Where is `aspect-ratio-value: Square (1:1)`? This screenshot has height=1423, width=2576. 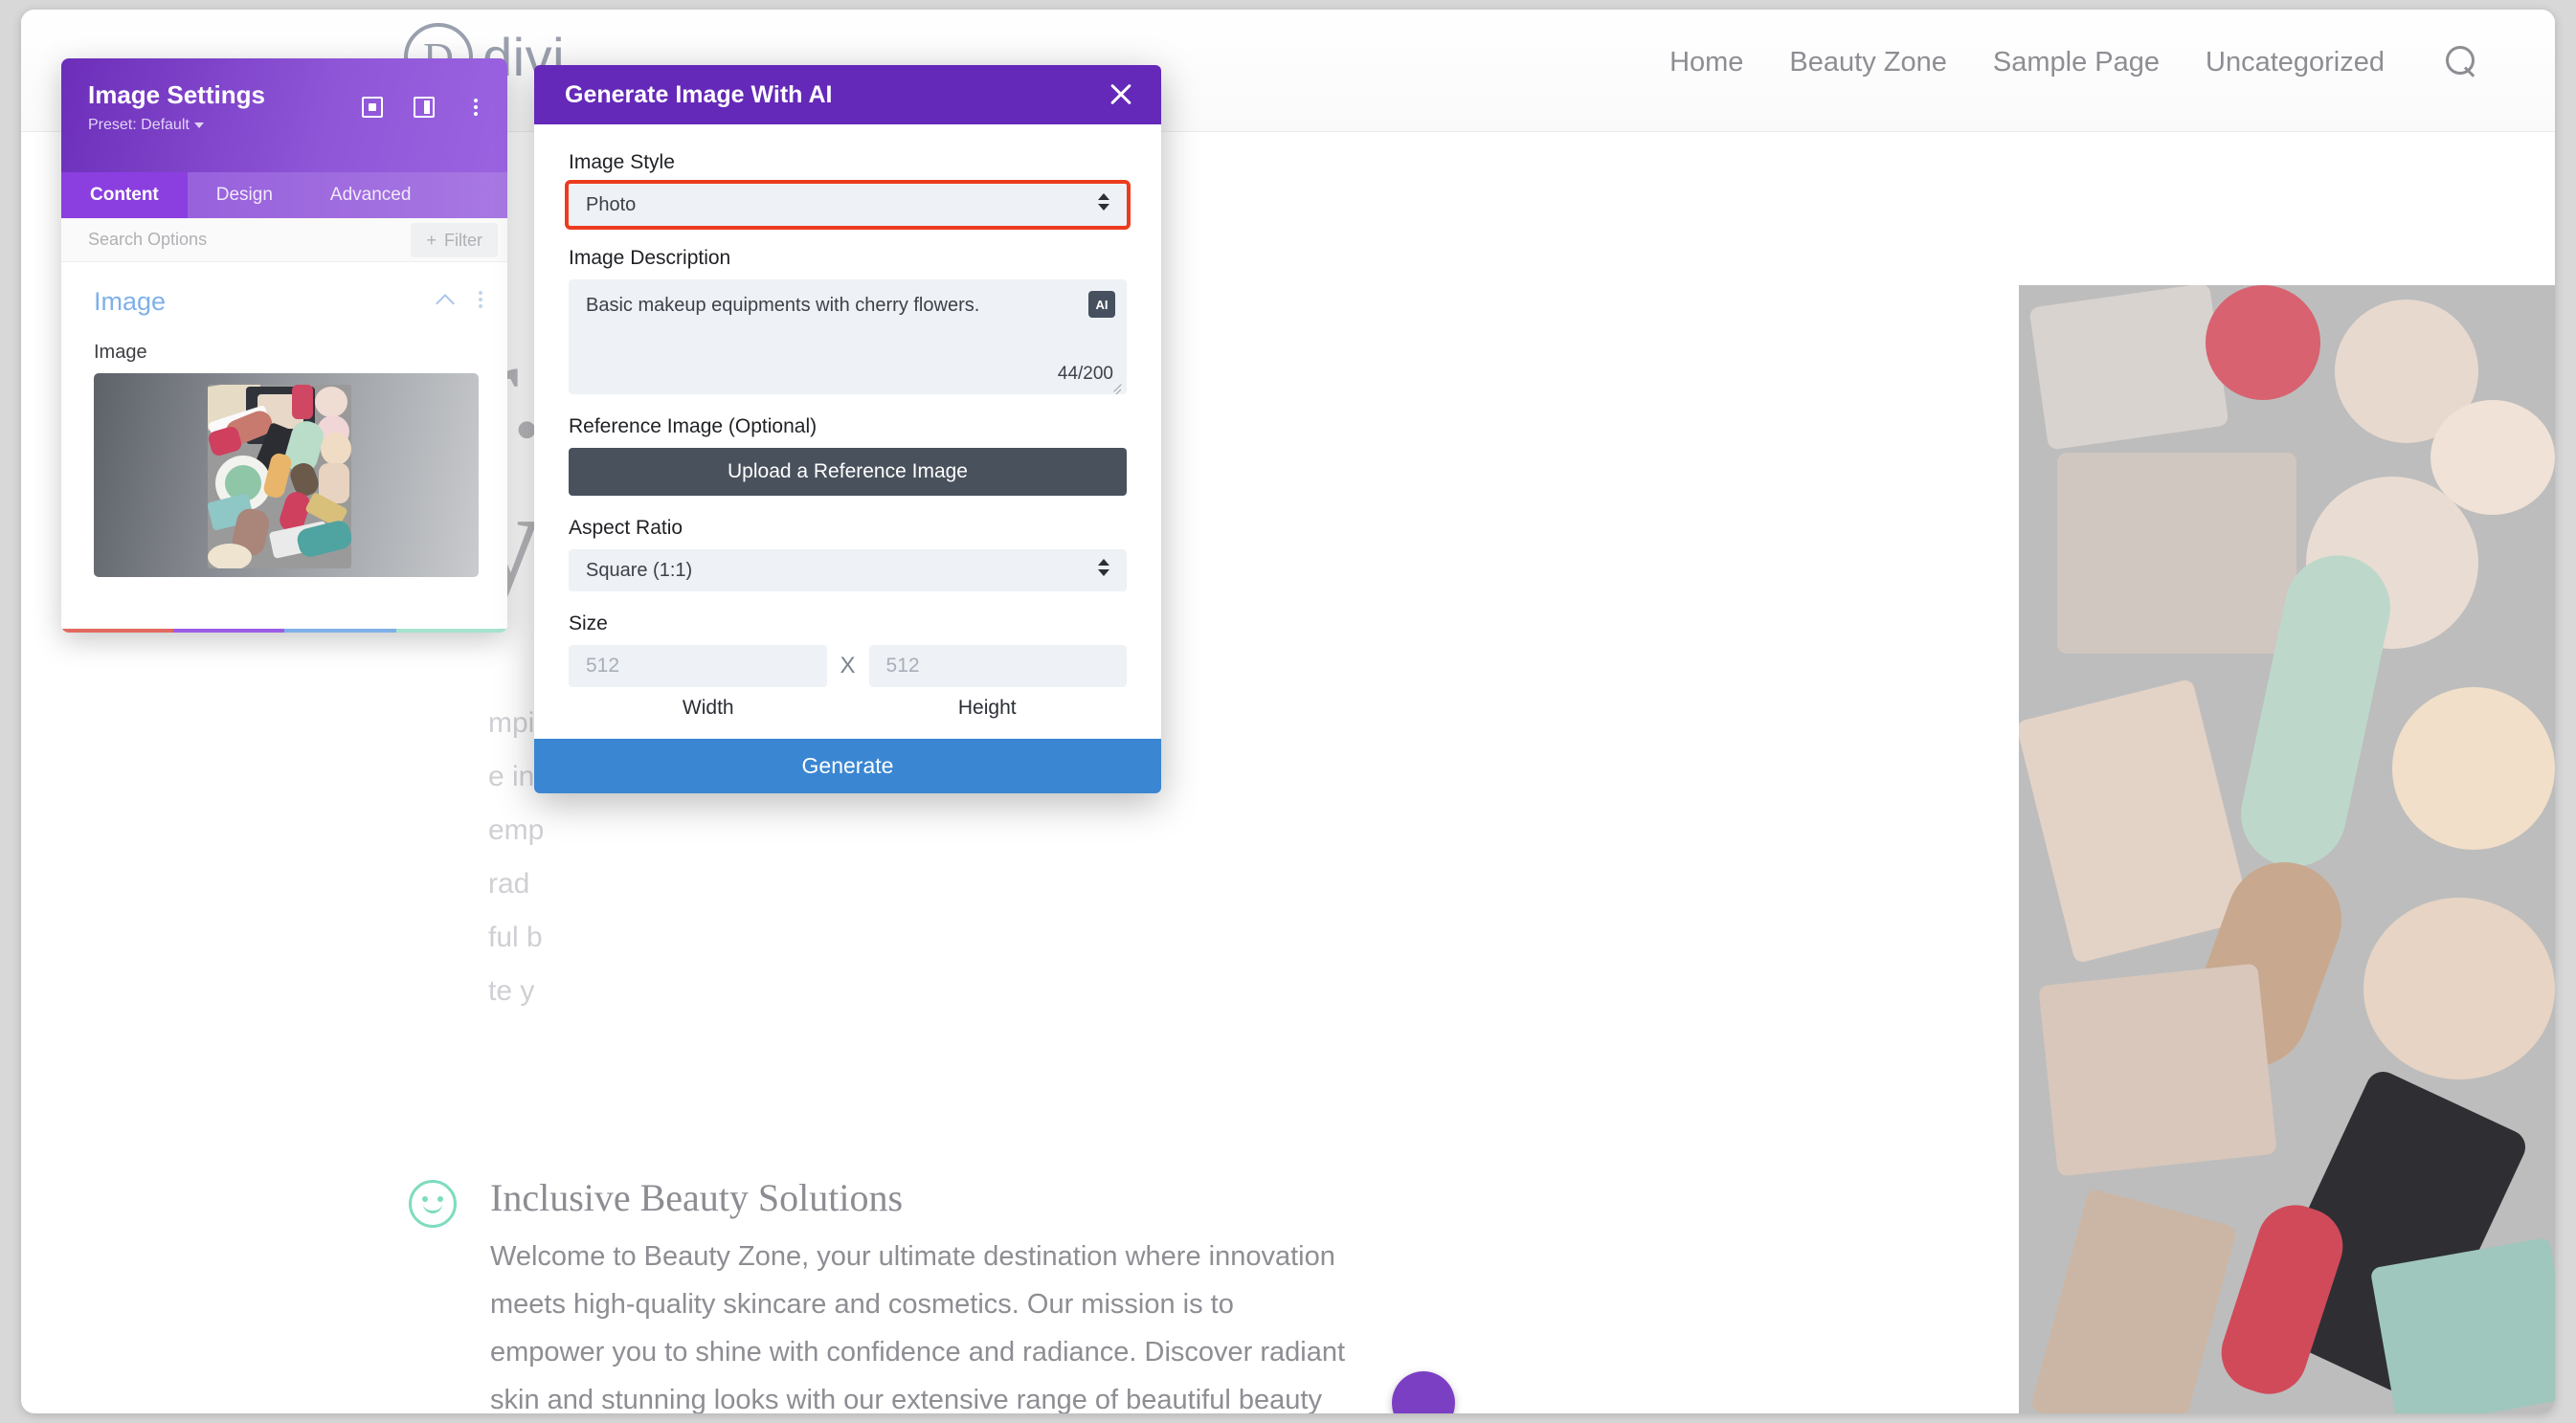
aspect-ratio-value: Square (1:1) is located at coordinates (640, 570).